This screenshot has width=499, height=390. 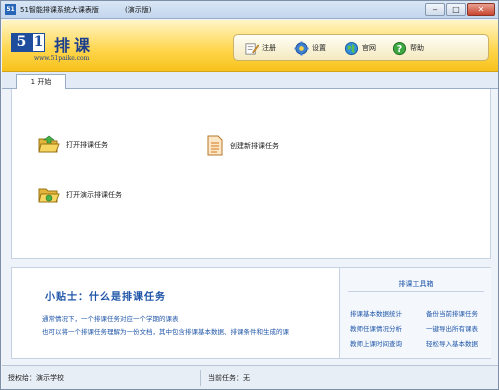 I want to click on gear-icon, so click(x=301, y=48).